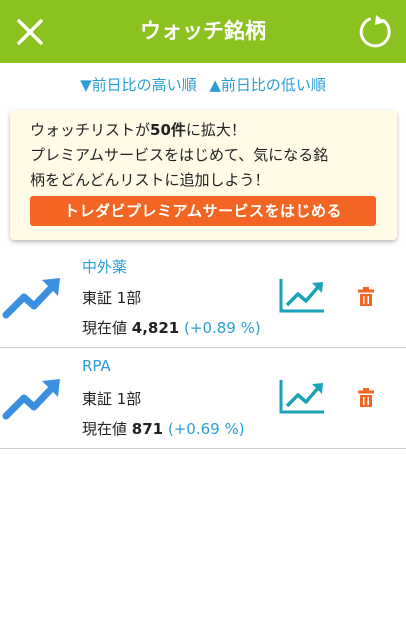  What do you see at coordinates (203, 87) in the screenshot?
I see `sort-bar: ▼前日比の高い順 ▲前日比の低い順` at bounding box center [203, 87].